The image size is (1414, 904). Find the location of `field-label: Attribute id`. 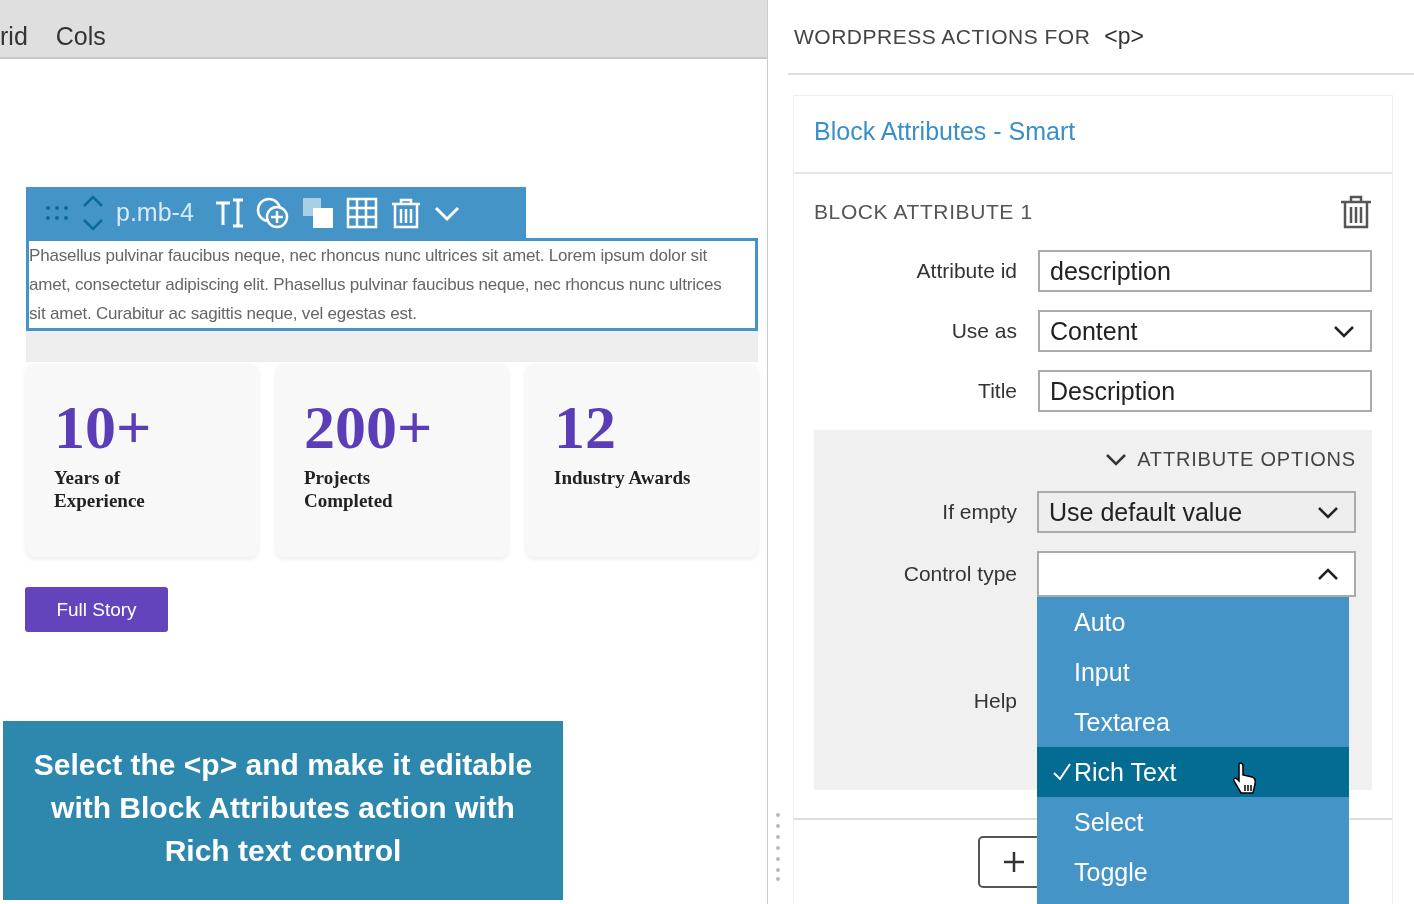

field-label: Attribute id is located at coordinates (966, 271).